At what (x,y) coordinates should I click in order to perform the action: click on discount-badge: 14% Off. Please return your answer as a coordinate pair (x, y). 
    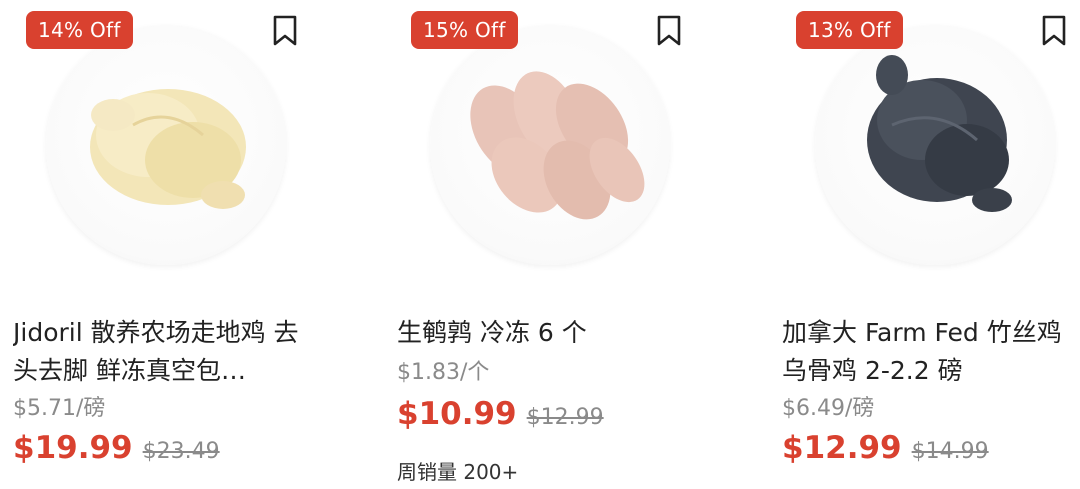
    Looking at the image, I should click on (79, 30).